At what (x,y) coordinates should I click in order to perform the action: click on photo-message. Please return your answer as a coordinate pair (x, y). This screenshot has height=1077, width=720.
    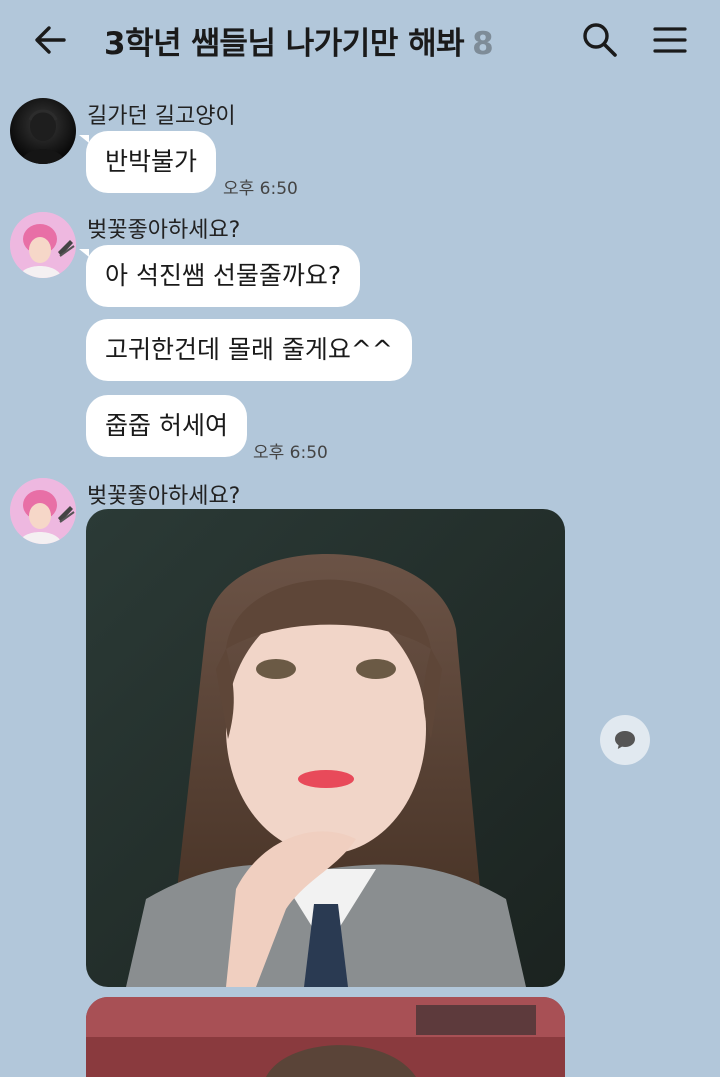
    Looking at the image, I should click on (325, 1037).